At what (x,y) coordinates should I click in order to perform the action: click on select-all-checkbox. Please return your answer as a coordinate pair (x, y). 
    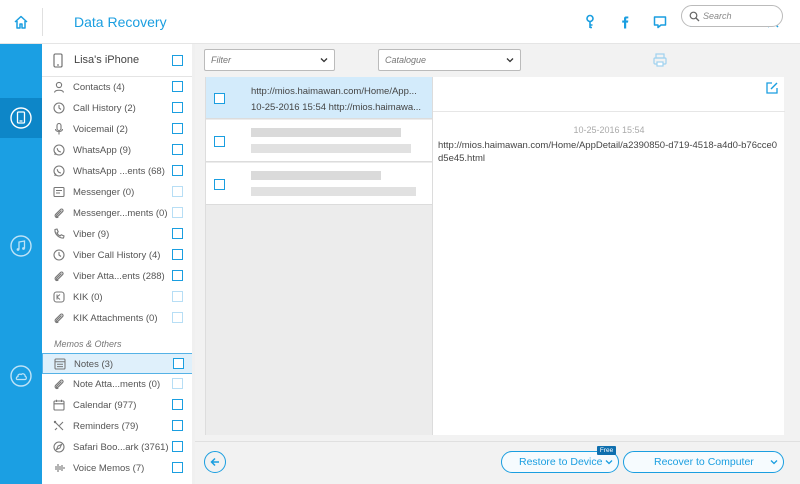
    Looking at the image, I should click on (177, 60).